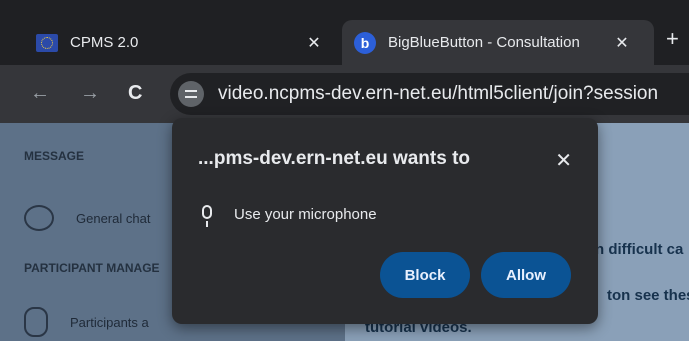 The image size is (689, 341). What do you see at coordinates (563, 160) in the screenshot?
I see `close-icon: ✕` at bounding box center [563, 160].